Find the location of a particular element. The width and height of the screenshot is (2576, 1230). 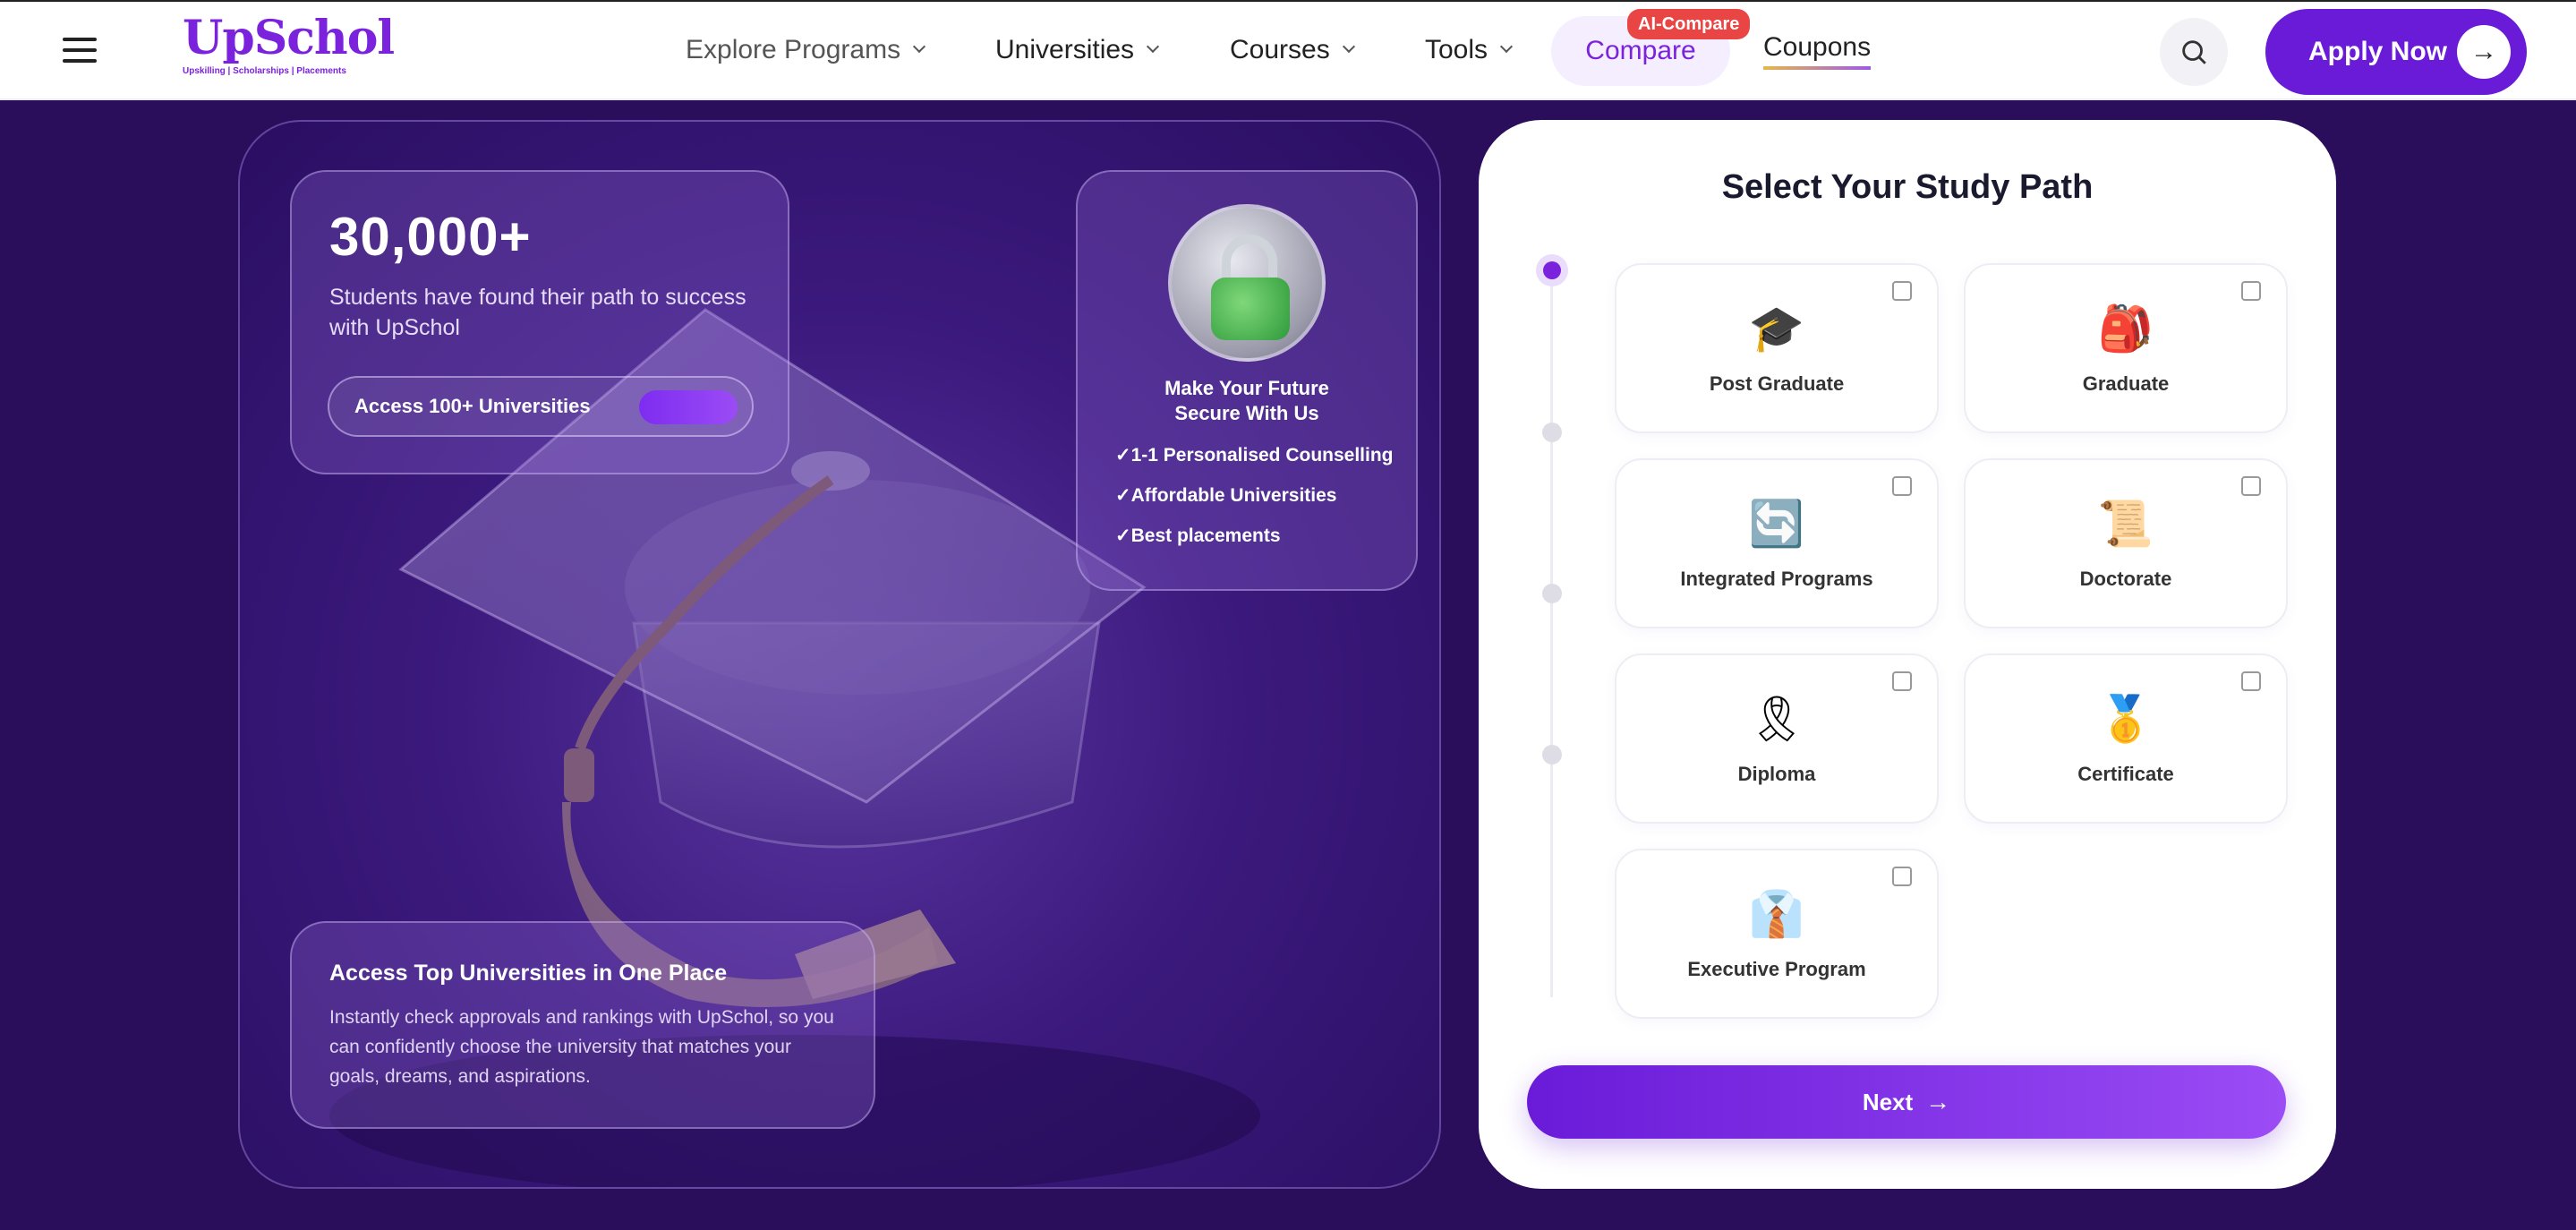

scroll-icon: 📜 is located at coordinates (2125, 524).